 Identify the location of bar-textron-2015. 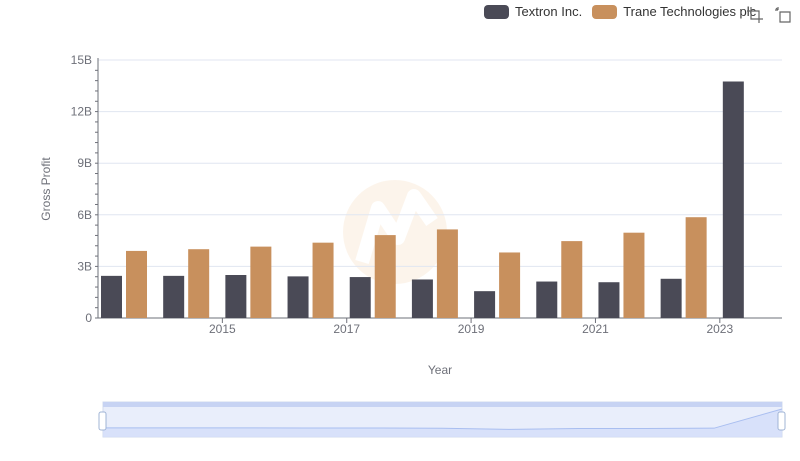
(174, 296).